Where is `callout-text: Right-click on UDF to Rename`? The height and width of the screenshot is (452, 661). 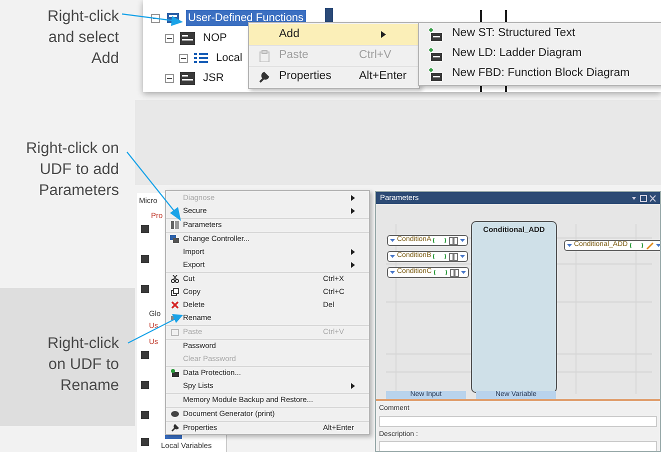 callout-text: Right-click on UDF to Rename is located at coordinates (82, 365).